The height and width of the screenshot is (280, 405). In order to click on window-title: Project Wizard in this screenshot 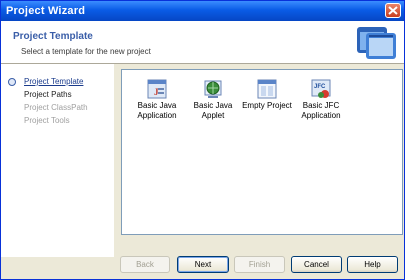, I will do `click(46, 11)`.